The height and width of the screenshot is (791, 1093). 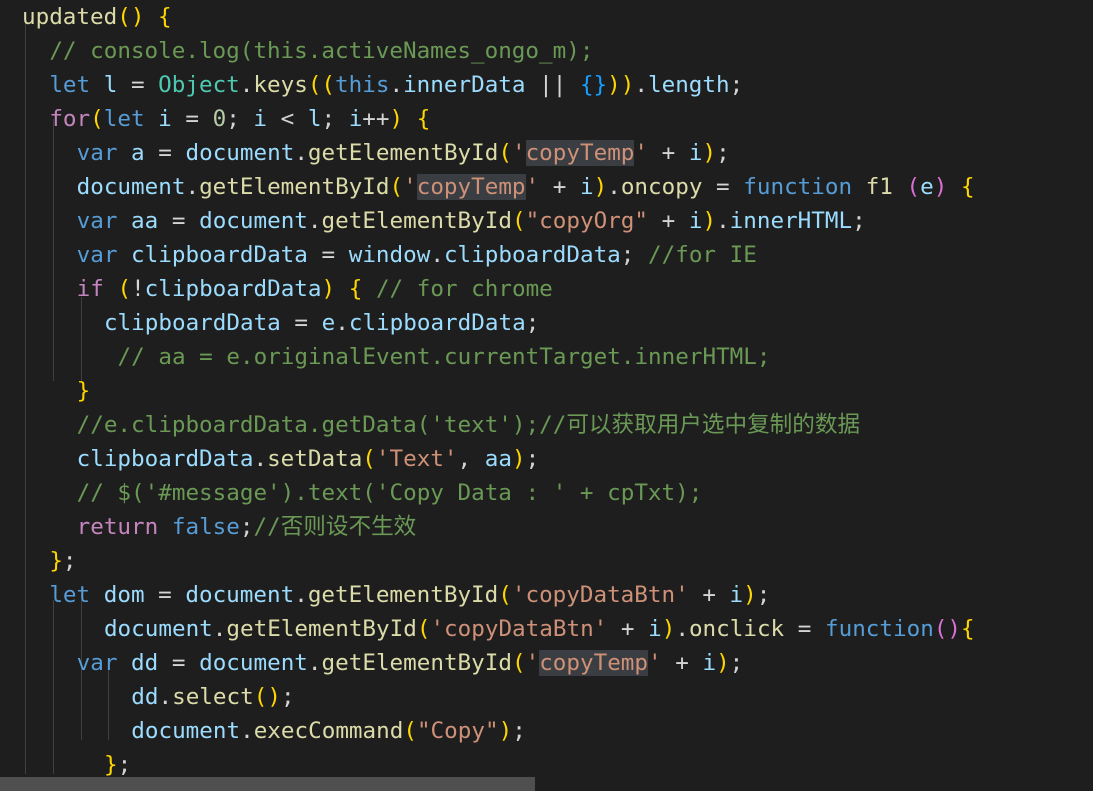 What do you see at coordinates (110, 764) in the screenshot?
I see `code-token: }` at bounding box center [110, 764].